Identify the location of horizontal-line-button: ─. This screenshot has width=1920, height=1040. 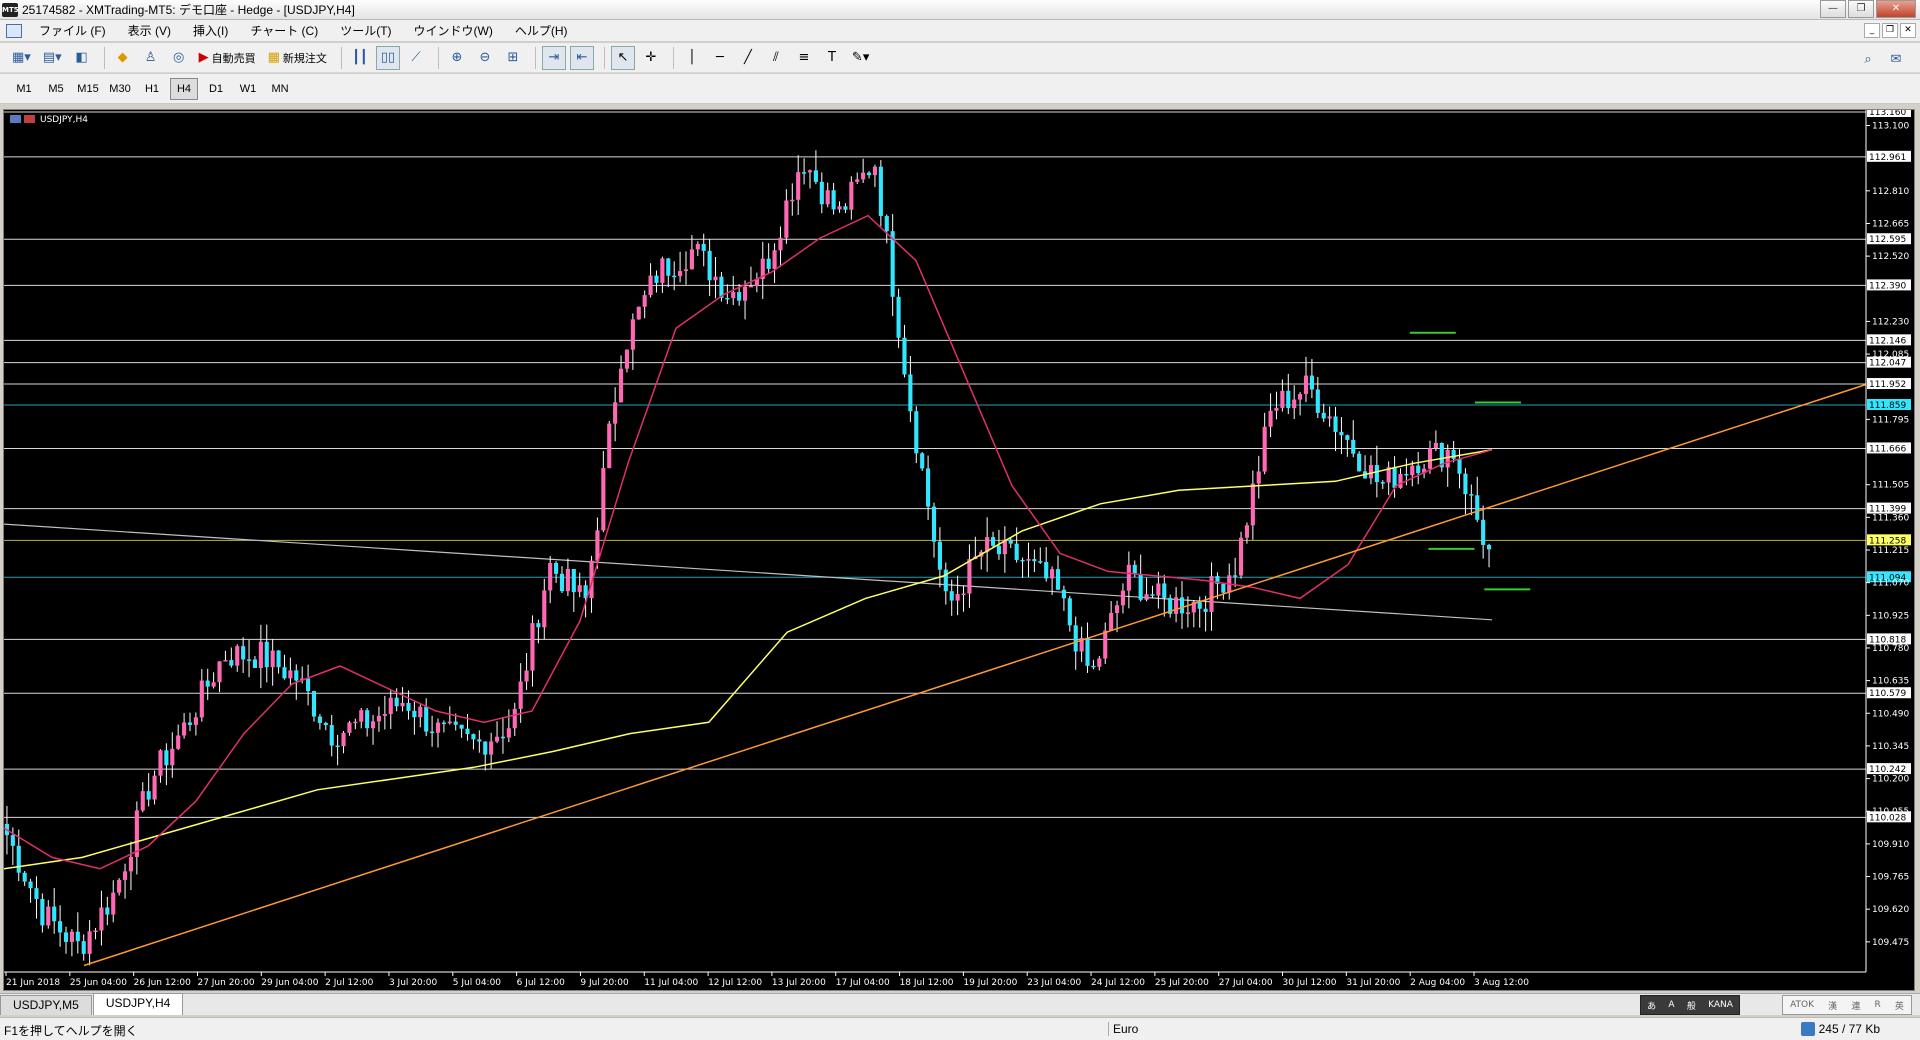
(720, 58).